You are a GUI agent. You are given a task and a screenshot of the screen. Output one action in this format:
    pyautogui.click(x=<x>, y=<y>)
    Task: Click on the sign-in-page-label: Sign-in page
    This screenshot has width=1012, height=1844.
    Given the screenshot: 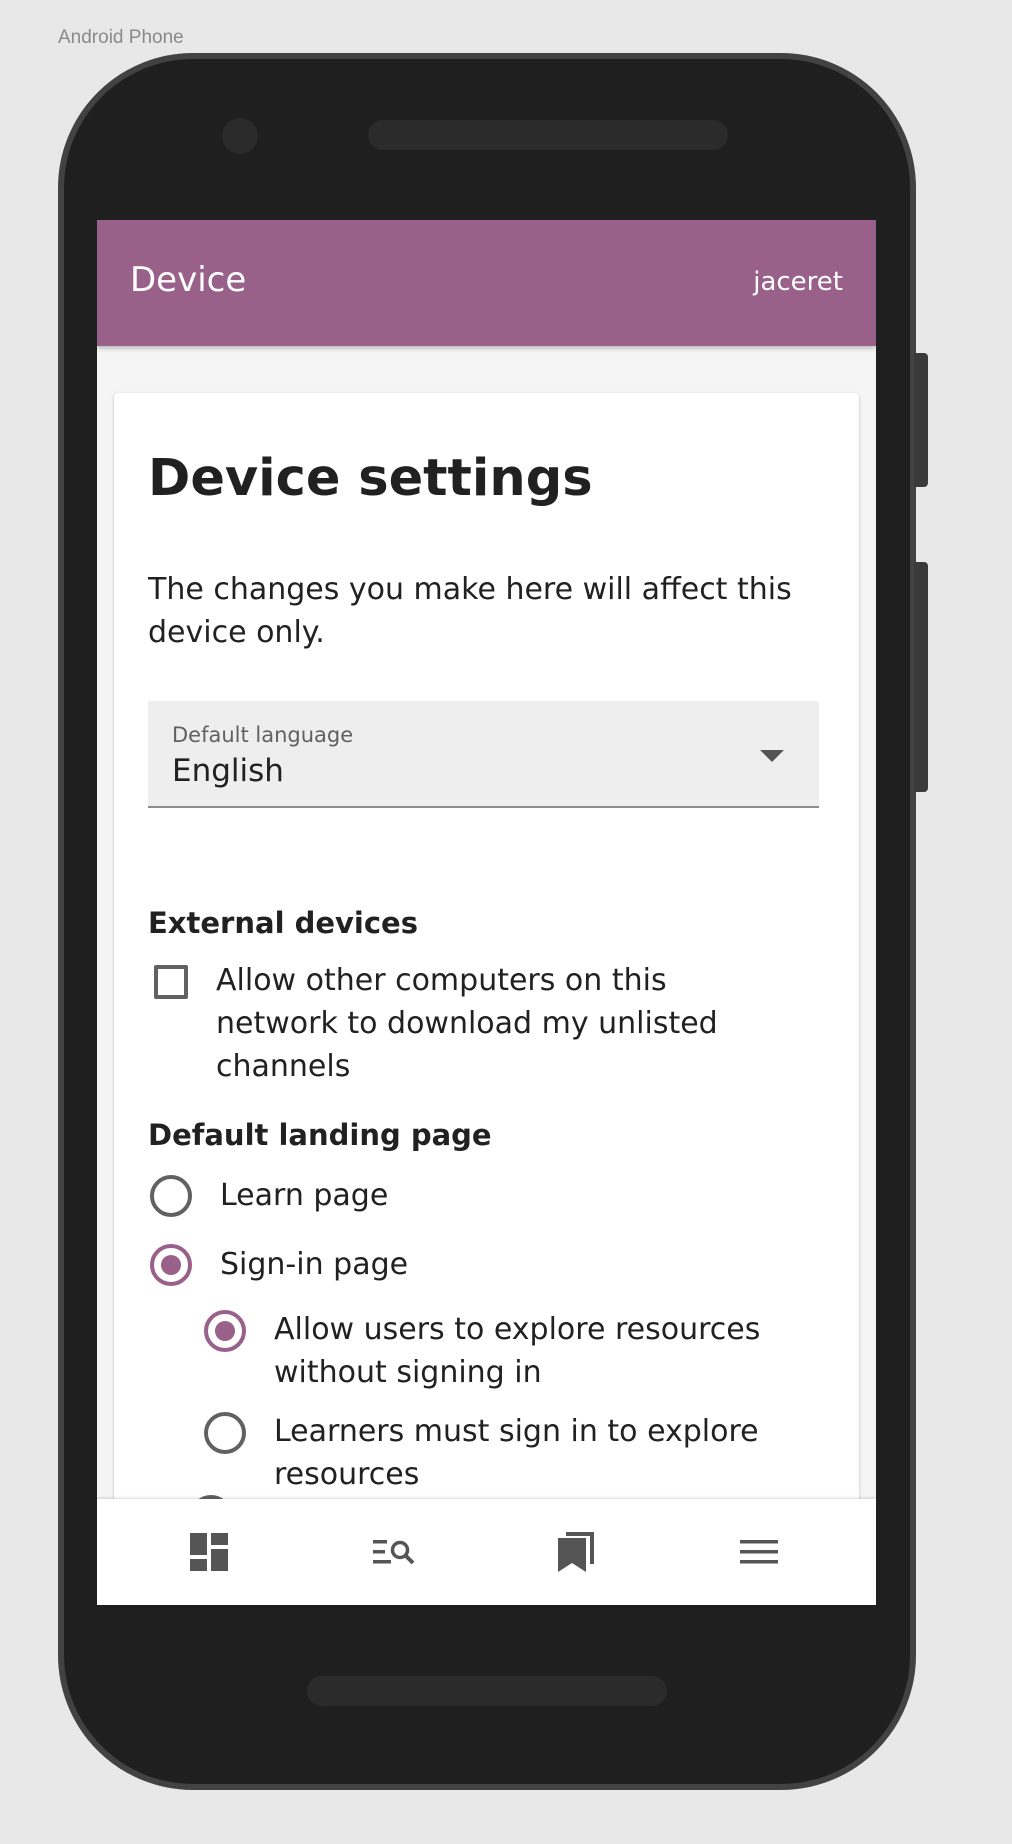 What is the action you would take?
    pyautogui.click(x=314, y=1264)
    